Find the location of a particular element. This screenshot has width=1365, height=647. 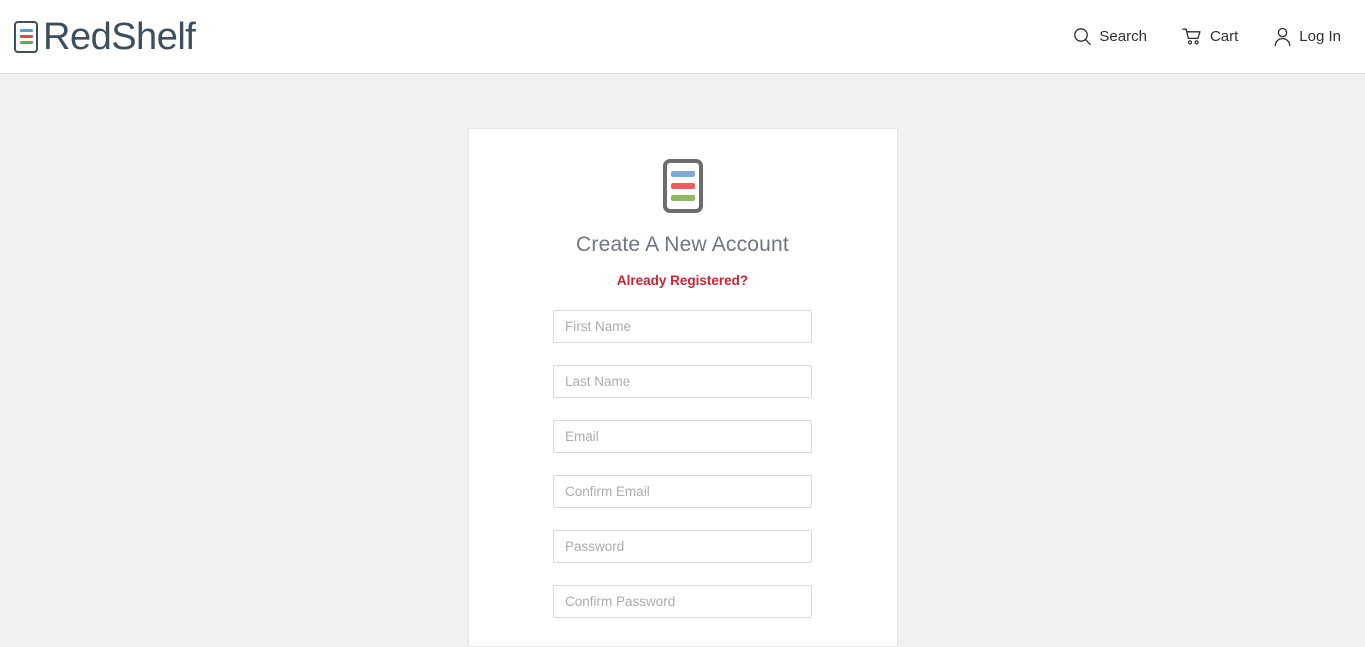

brand-logo: RedShelf is located at coordinates (105, 36).